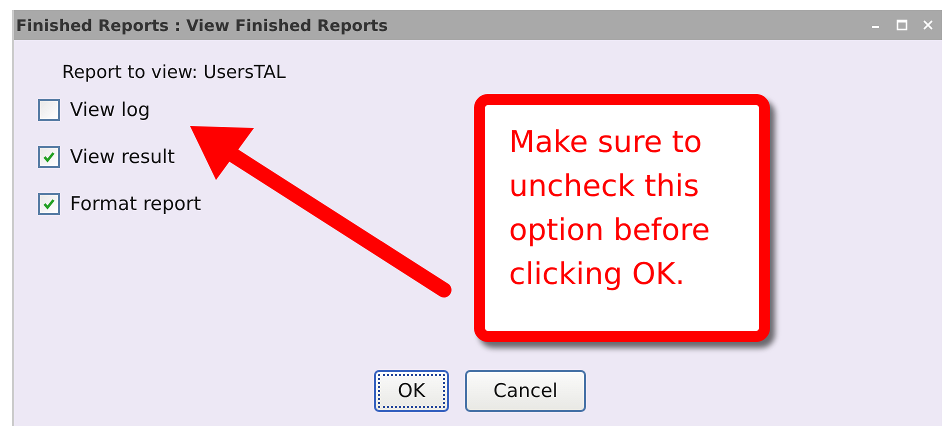  What do you see at coordinates (122, 157) in the screenshot?
I see `checkbox-label: View result` at bounding box center [122, 157].